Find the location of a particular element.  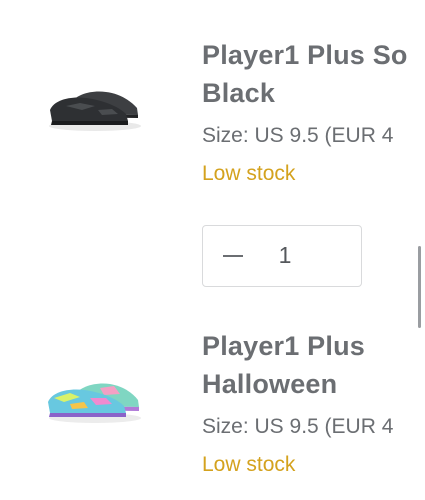

decrease-quantity-button is located at coordinates (233, 256).